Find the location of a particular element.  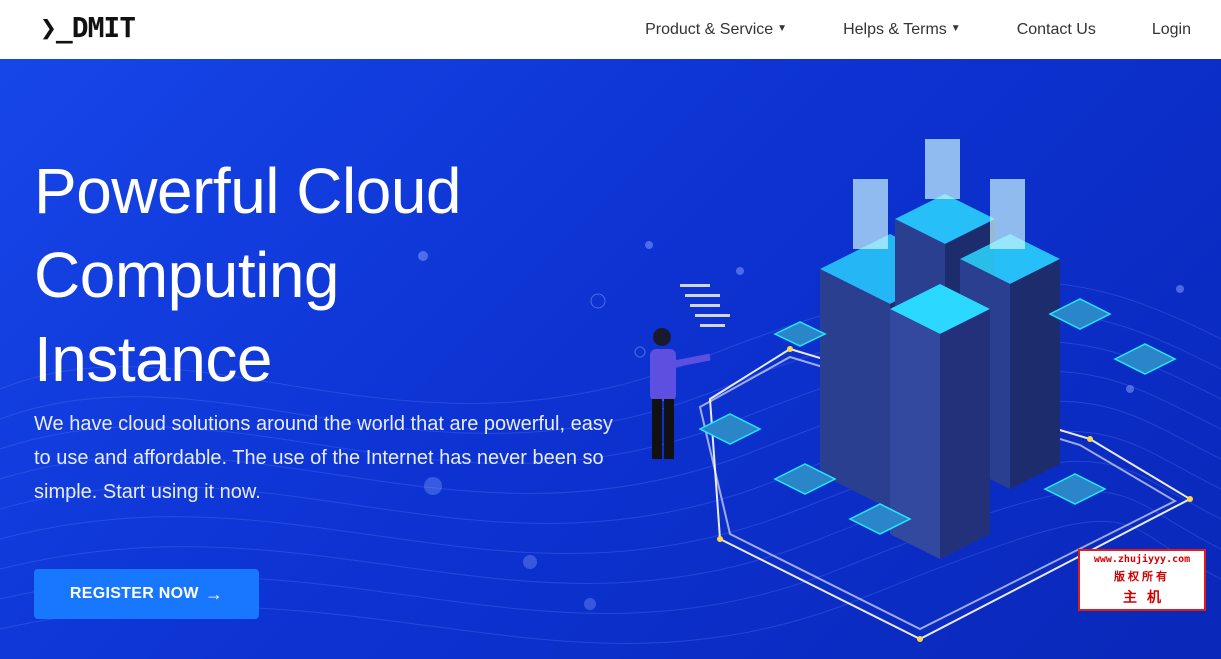

watermark-badge: www.zhujiyyy.com 版权所有 主机 is located at coordinates (1142, 580).